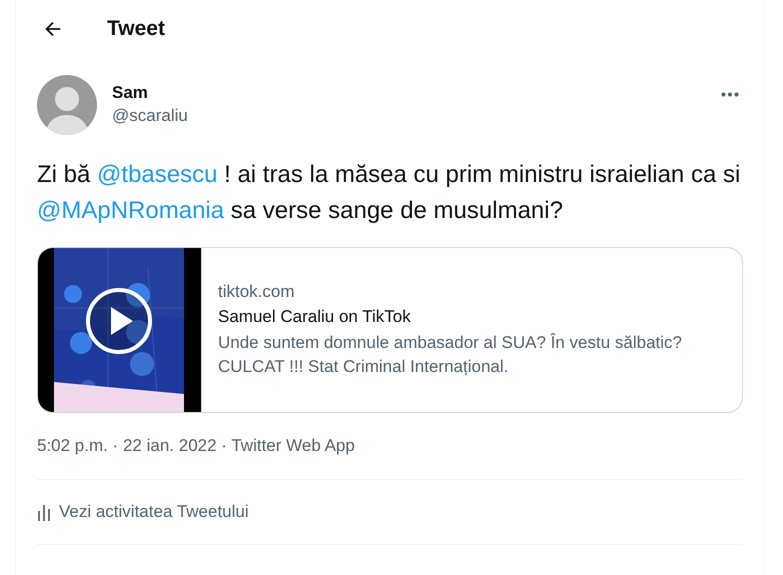 Image resolution: width=783 pixels, height=575 pixels. I want to click on play-icon, so click(119, 321).